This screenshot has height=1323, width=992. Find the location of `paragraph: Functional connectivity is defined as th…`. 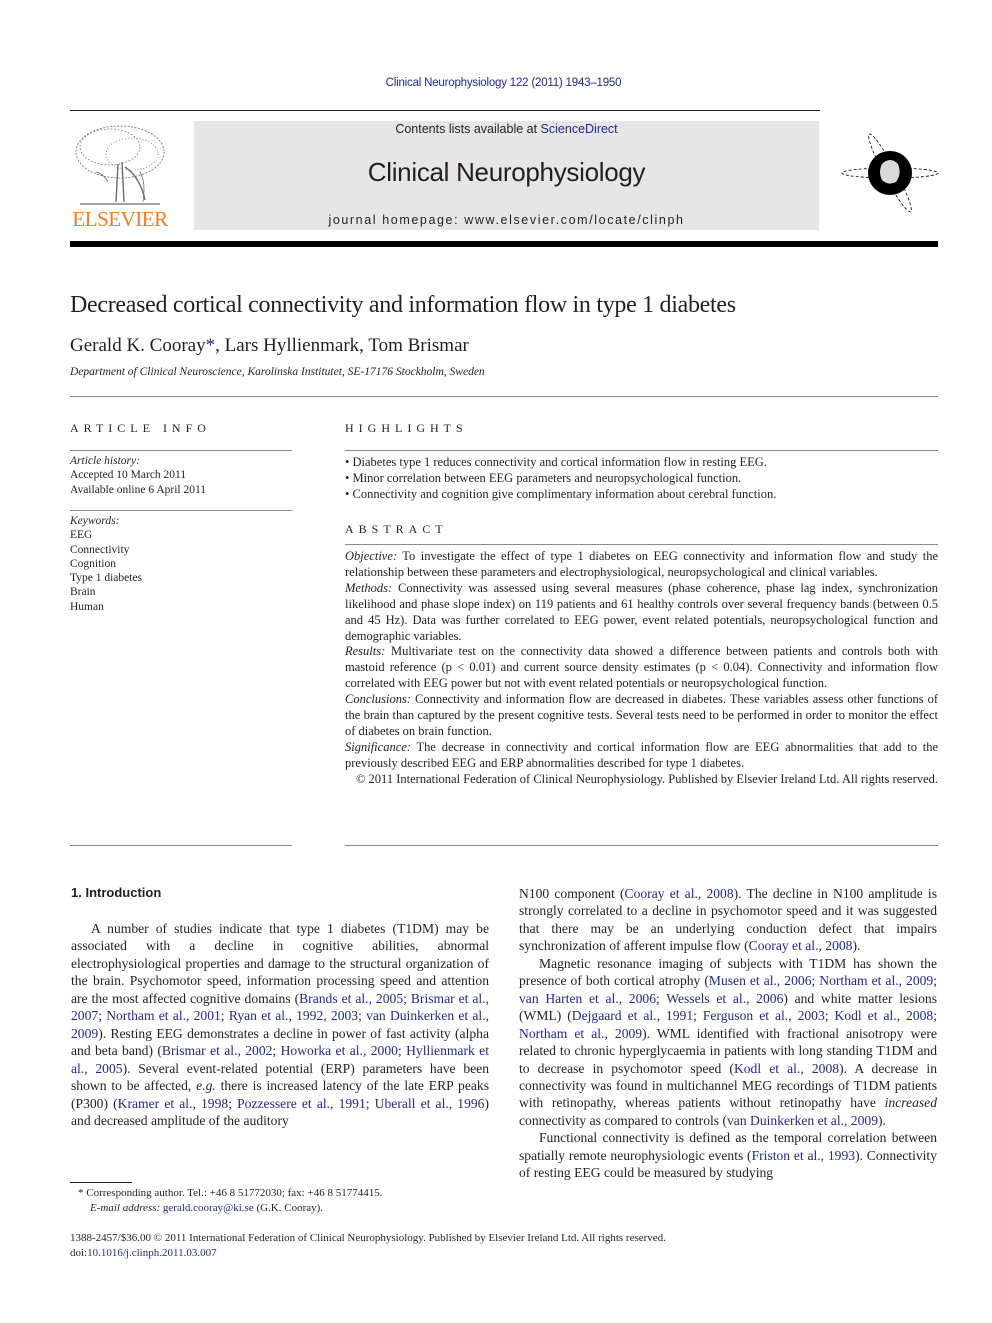

paragraph: Functional connectivity is defined as th… is located at coordinates (728, 1155).